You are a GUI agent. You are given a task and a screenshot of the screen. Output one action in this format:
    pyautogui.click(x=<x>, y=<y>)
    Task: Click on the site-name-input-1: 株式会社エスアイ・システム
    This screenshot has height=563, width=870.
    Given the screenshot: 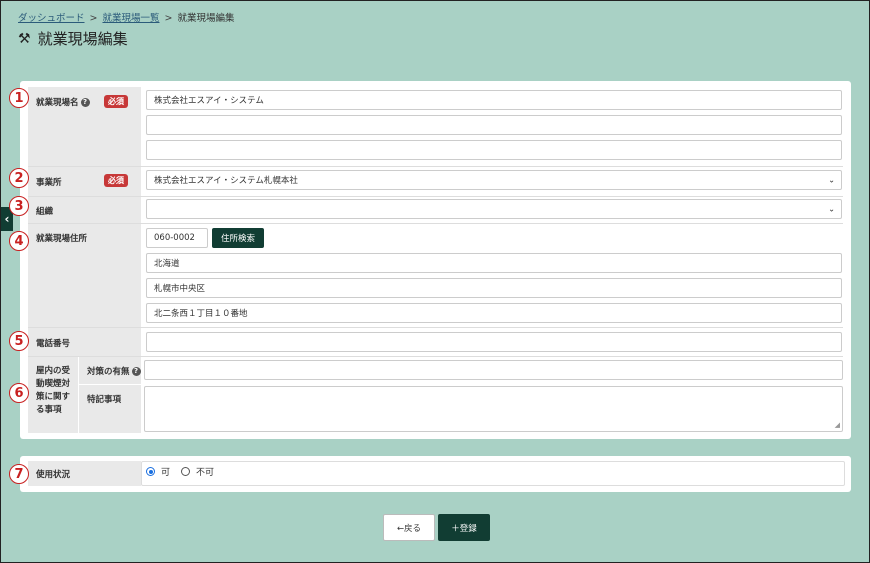 What is the action you would take?
    pyautogui.click(x=494, y=100)
    